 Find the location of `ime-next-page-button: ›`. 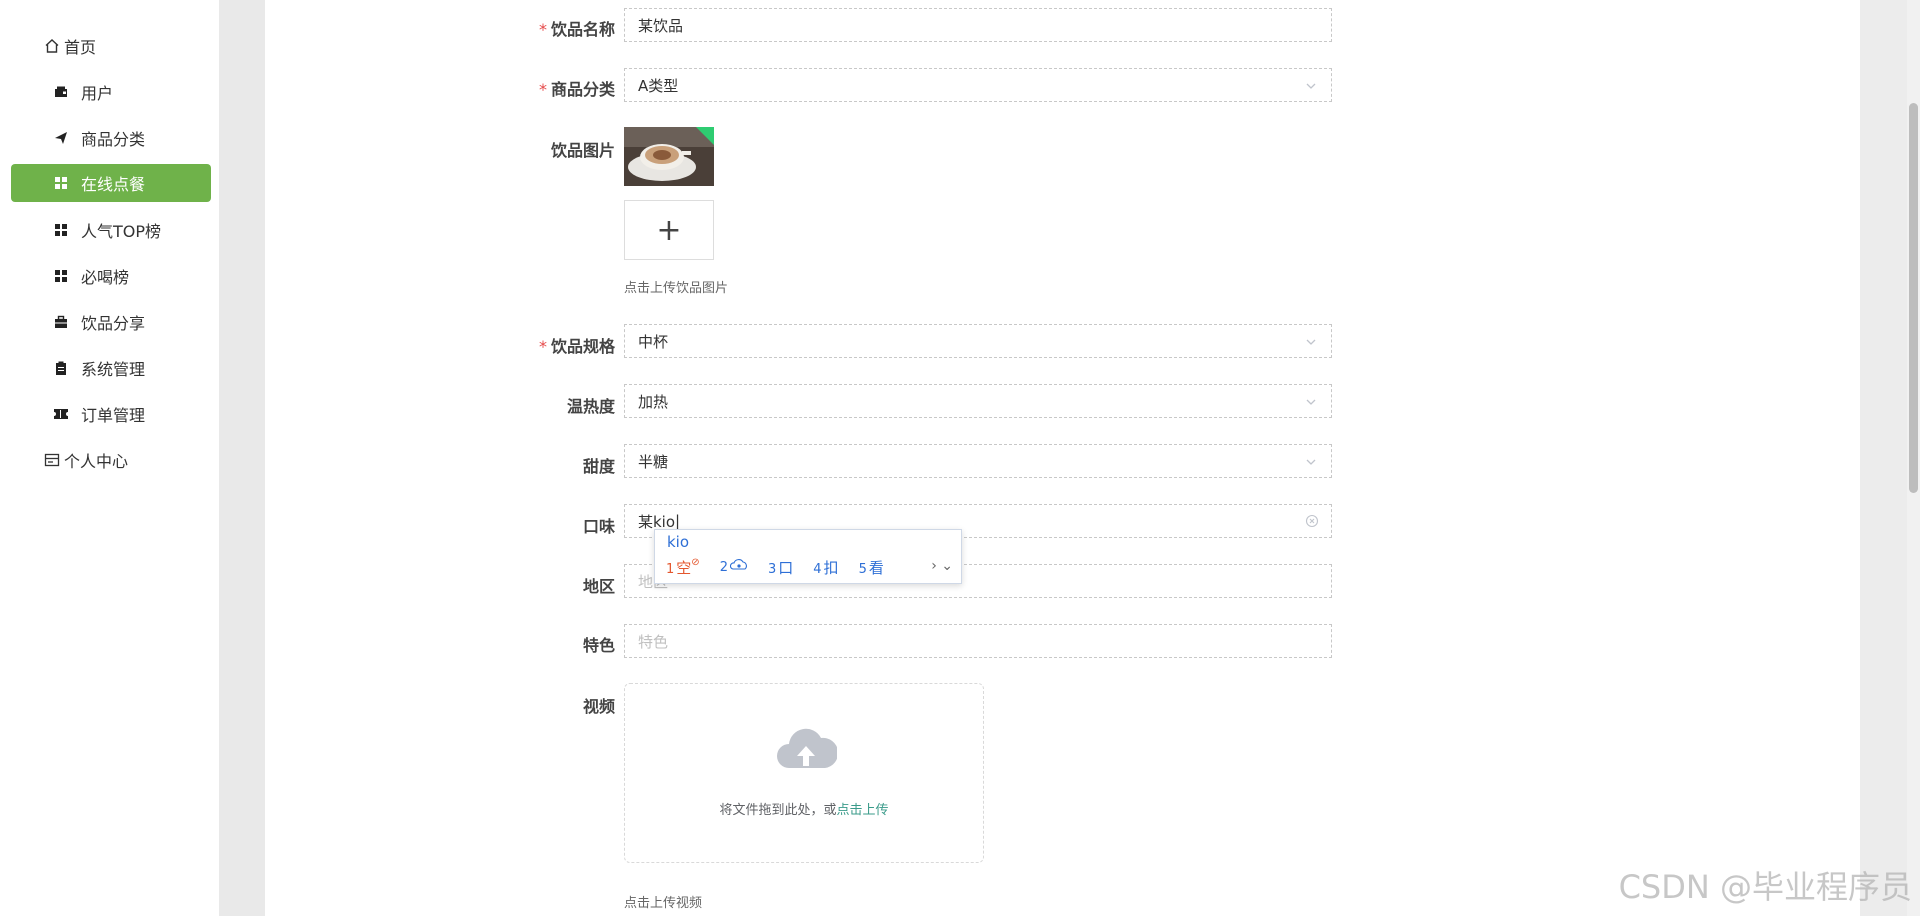

ime-next-page-button: › is located at coordinates (934, 566).